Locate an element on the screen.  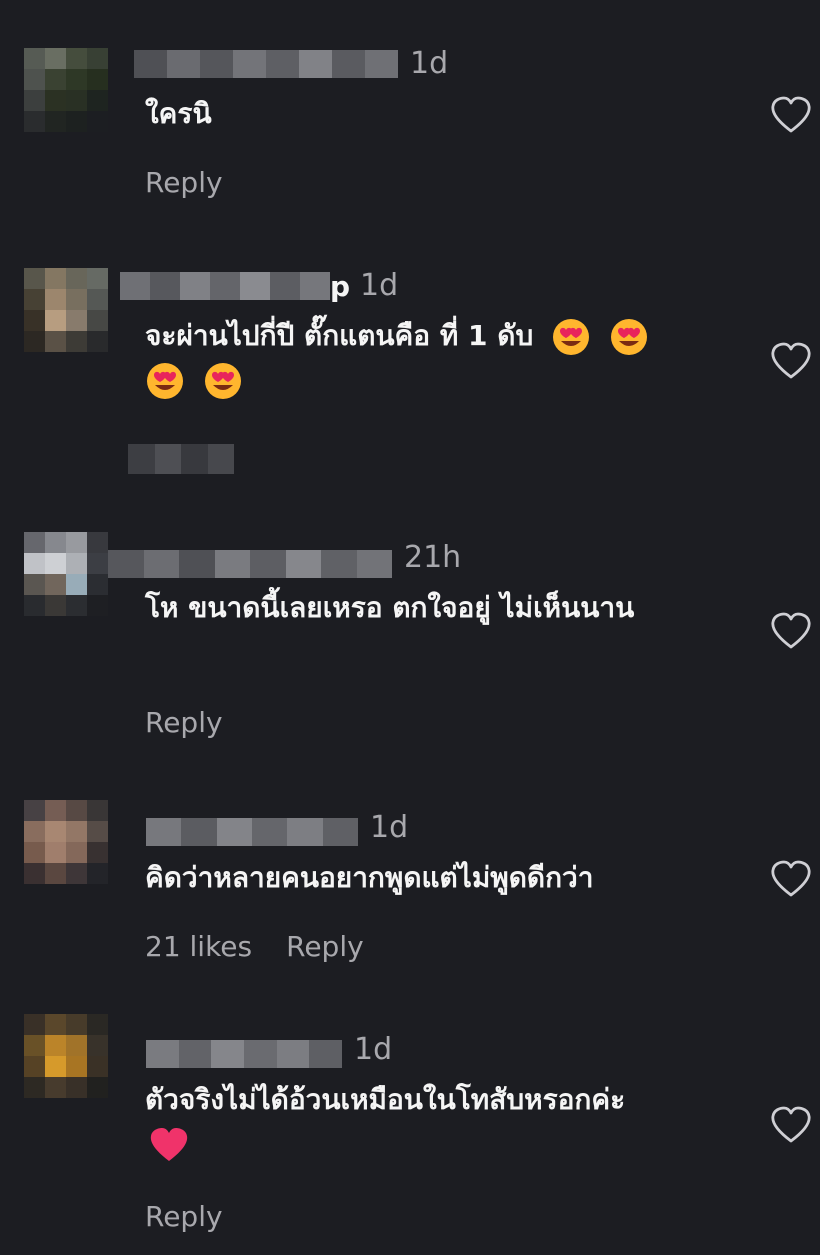
username-tail: p is located at coordinates (340, 286).